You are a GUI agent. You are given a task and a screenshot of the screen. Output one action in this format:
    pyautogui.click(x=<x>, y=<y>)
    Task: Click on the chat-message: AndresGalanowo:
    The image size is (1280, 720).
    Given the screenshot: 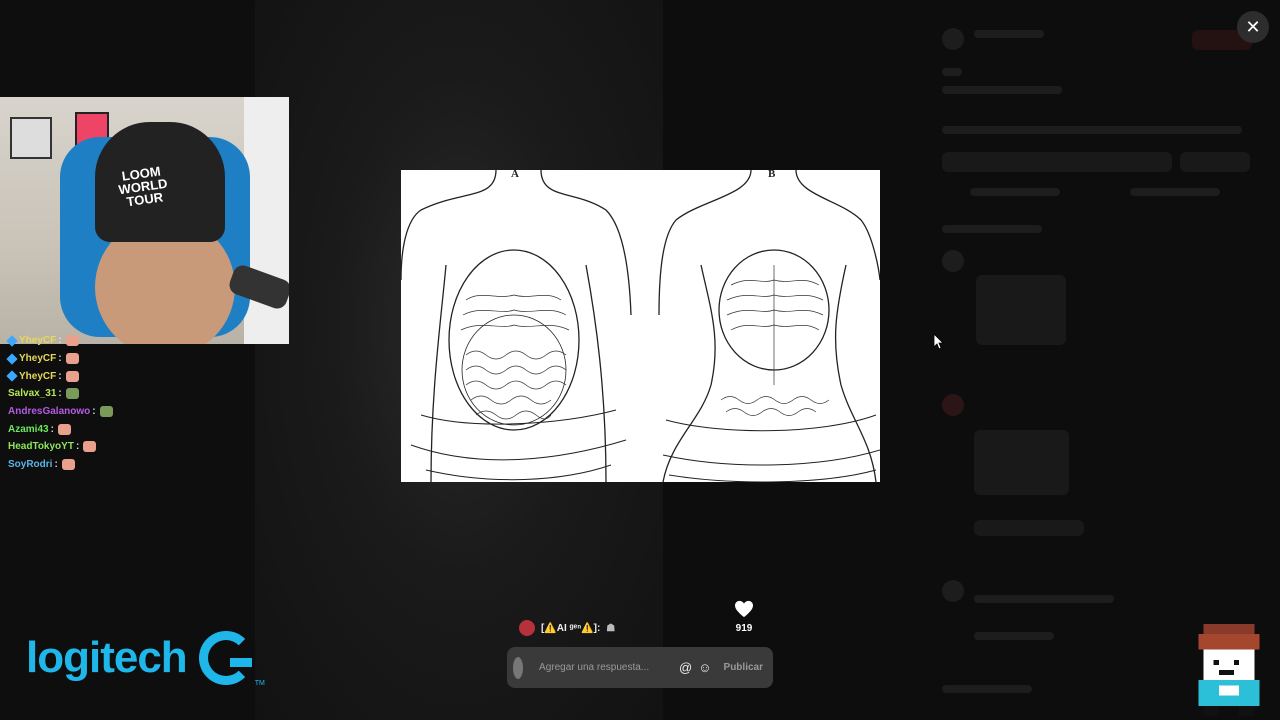 What is the action you would take?
    pyautogui.click(x=128, y=412)
    